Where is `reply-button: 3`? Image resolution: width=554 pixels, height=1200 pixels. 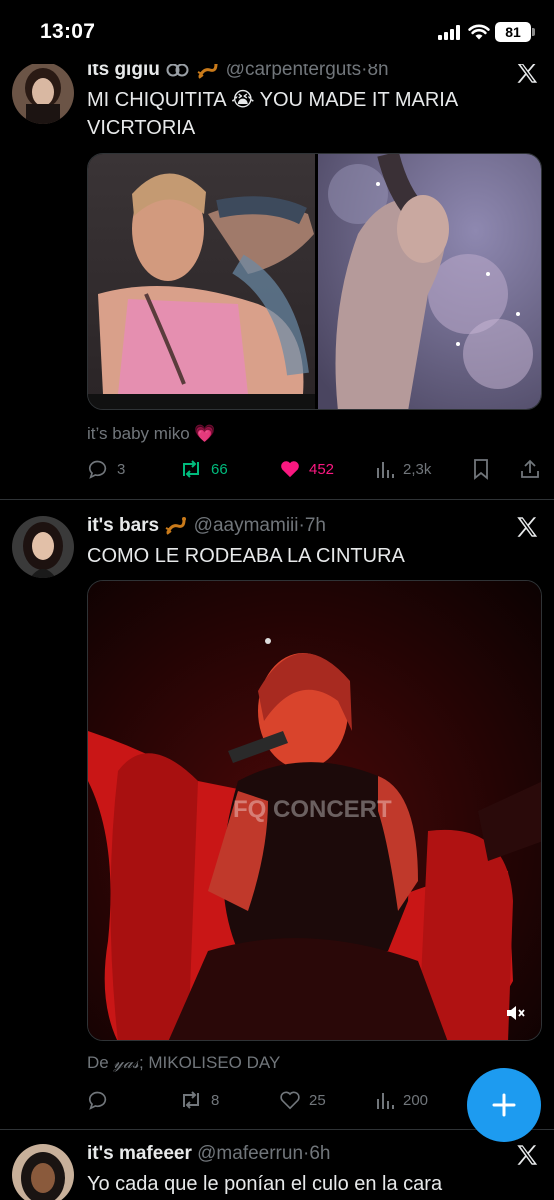
reply-button: 3 is located at coordinates (106, 469).